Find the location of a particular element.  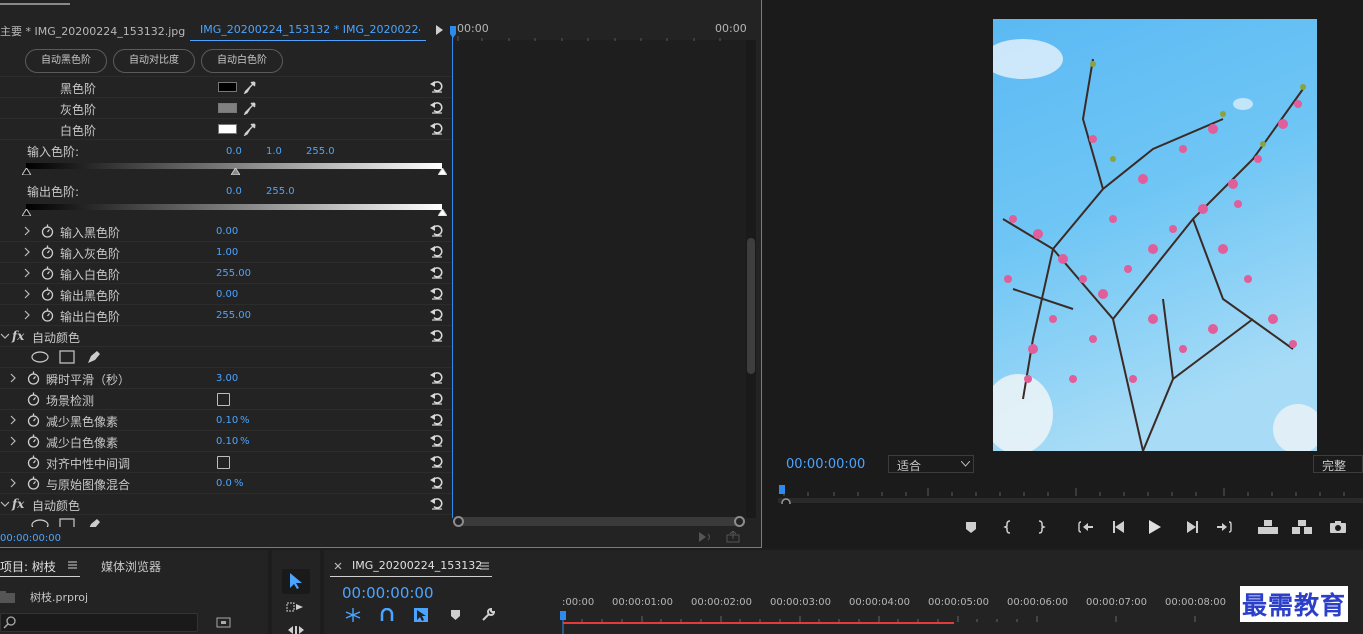

close-tab-icon is located at coordinates (338, 566).